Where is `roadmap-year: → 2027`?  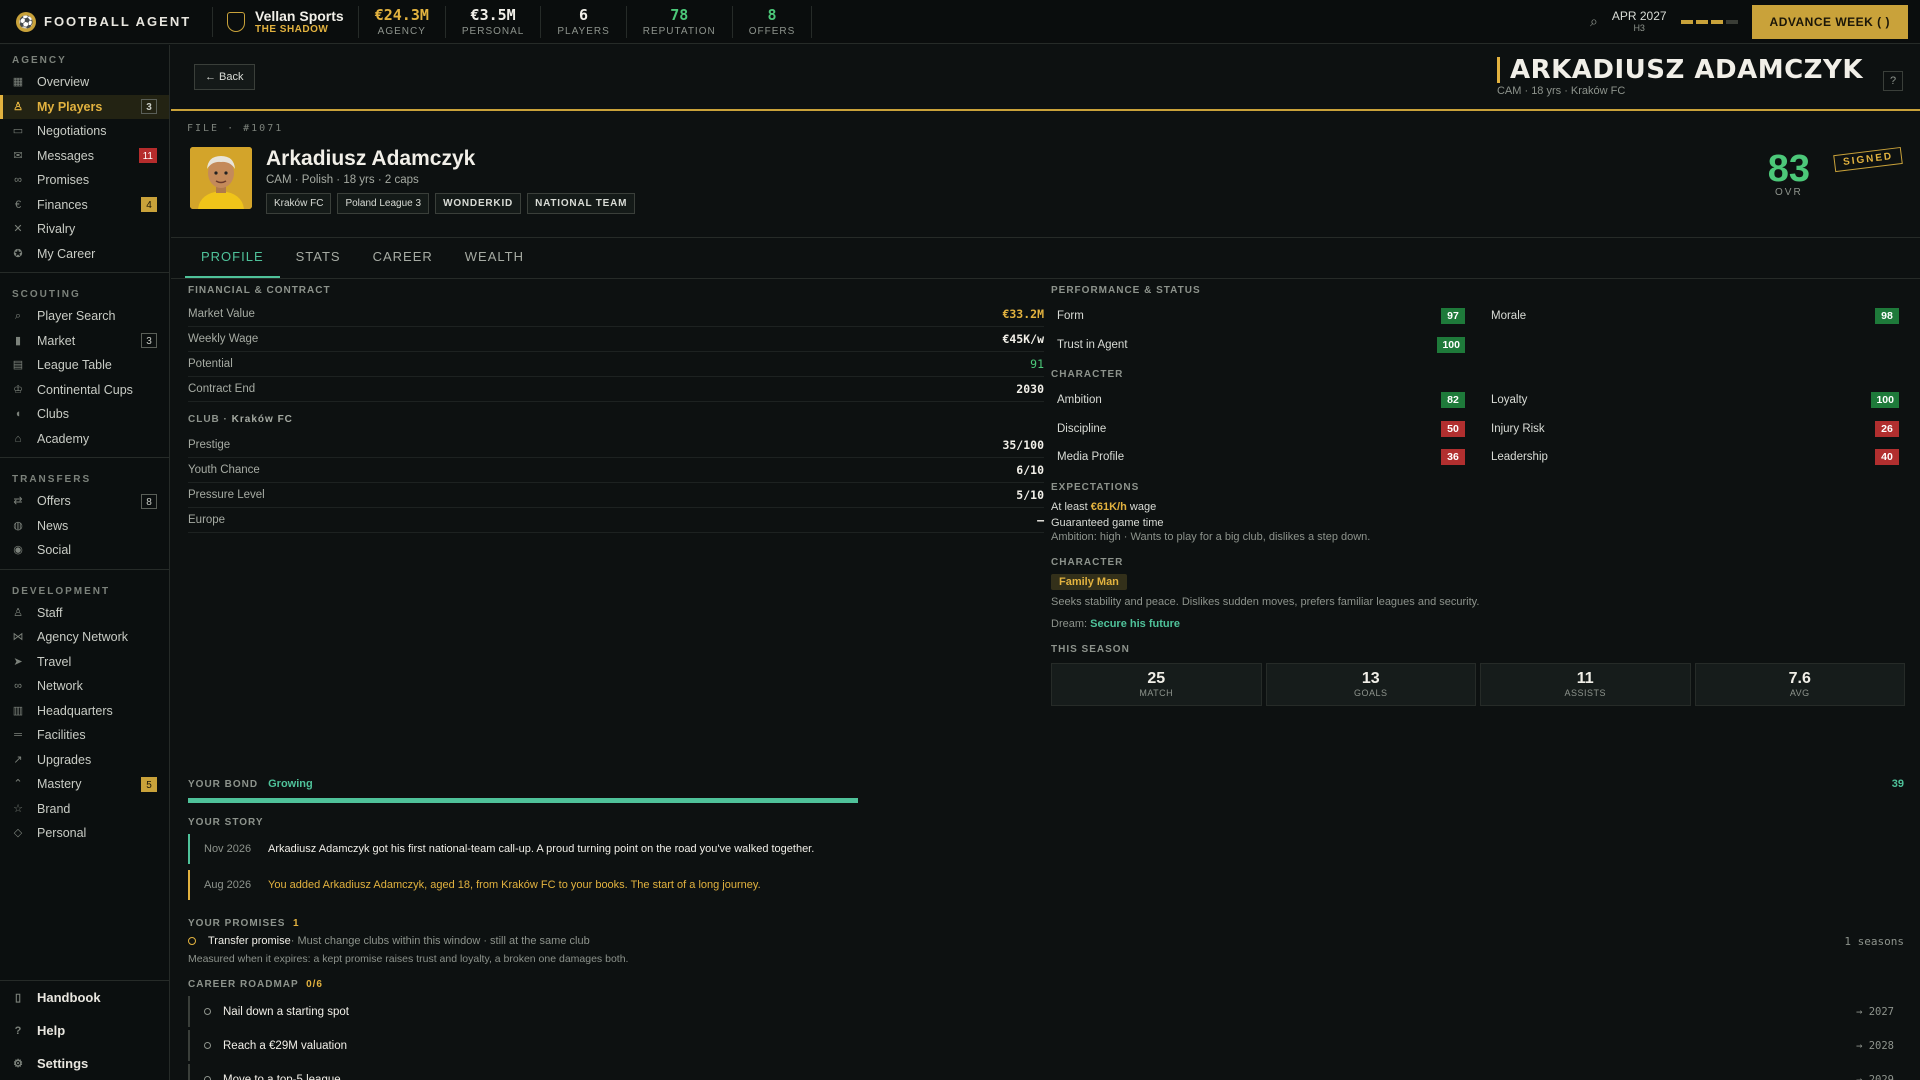
roadmap-year: → 2027 is located at coordinates (1875, 1011).